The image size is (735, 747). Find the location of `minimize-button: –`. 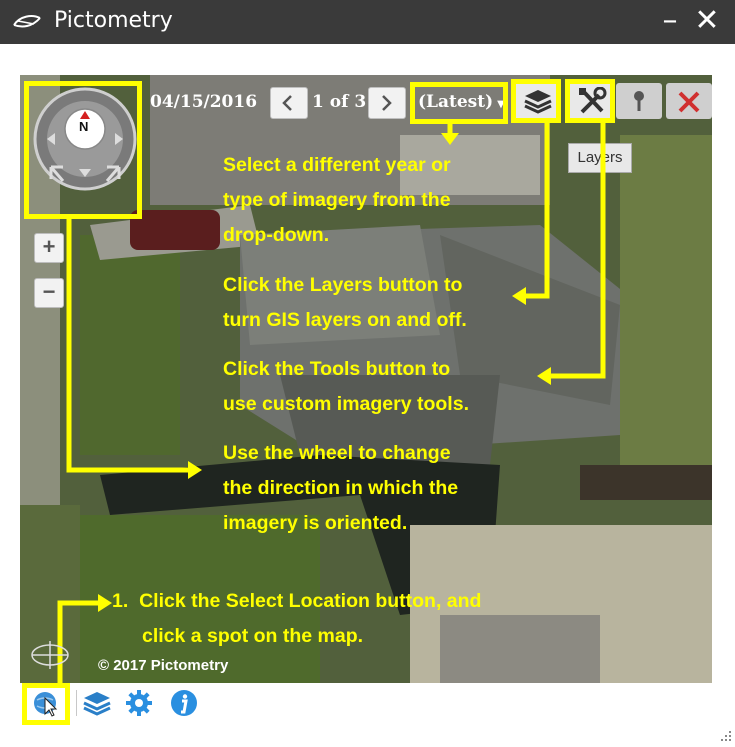

minimize-button: – is located at coordinates (670, 21).